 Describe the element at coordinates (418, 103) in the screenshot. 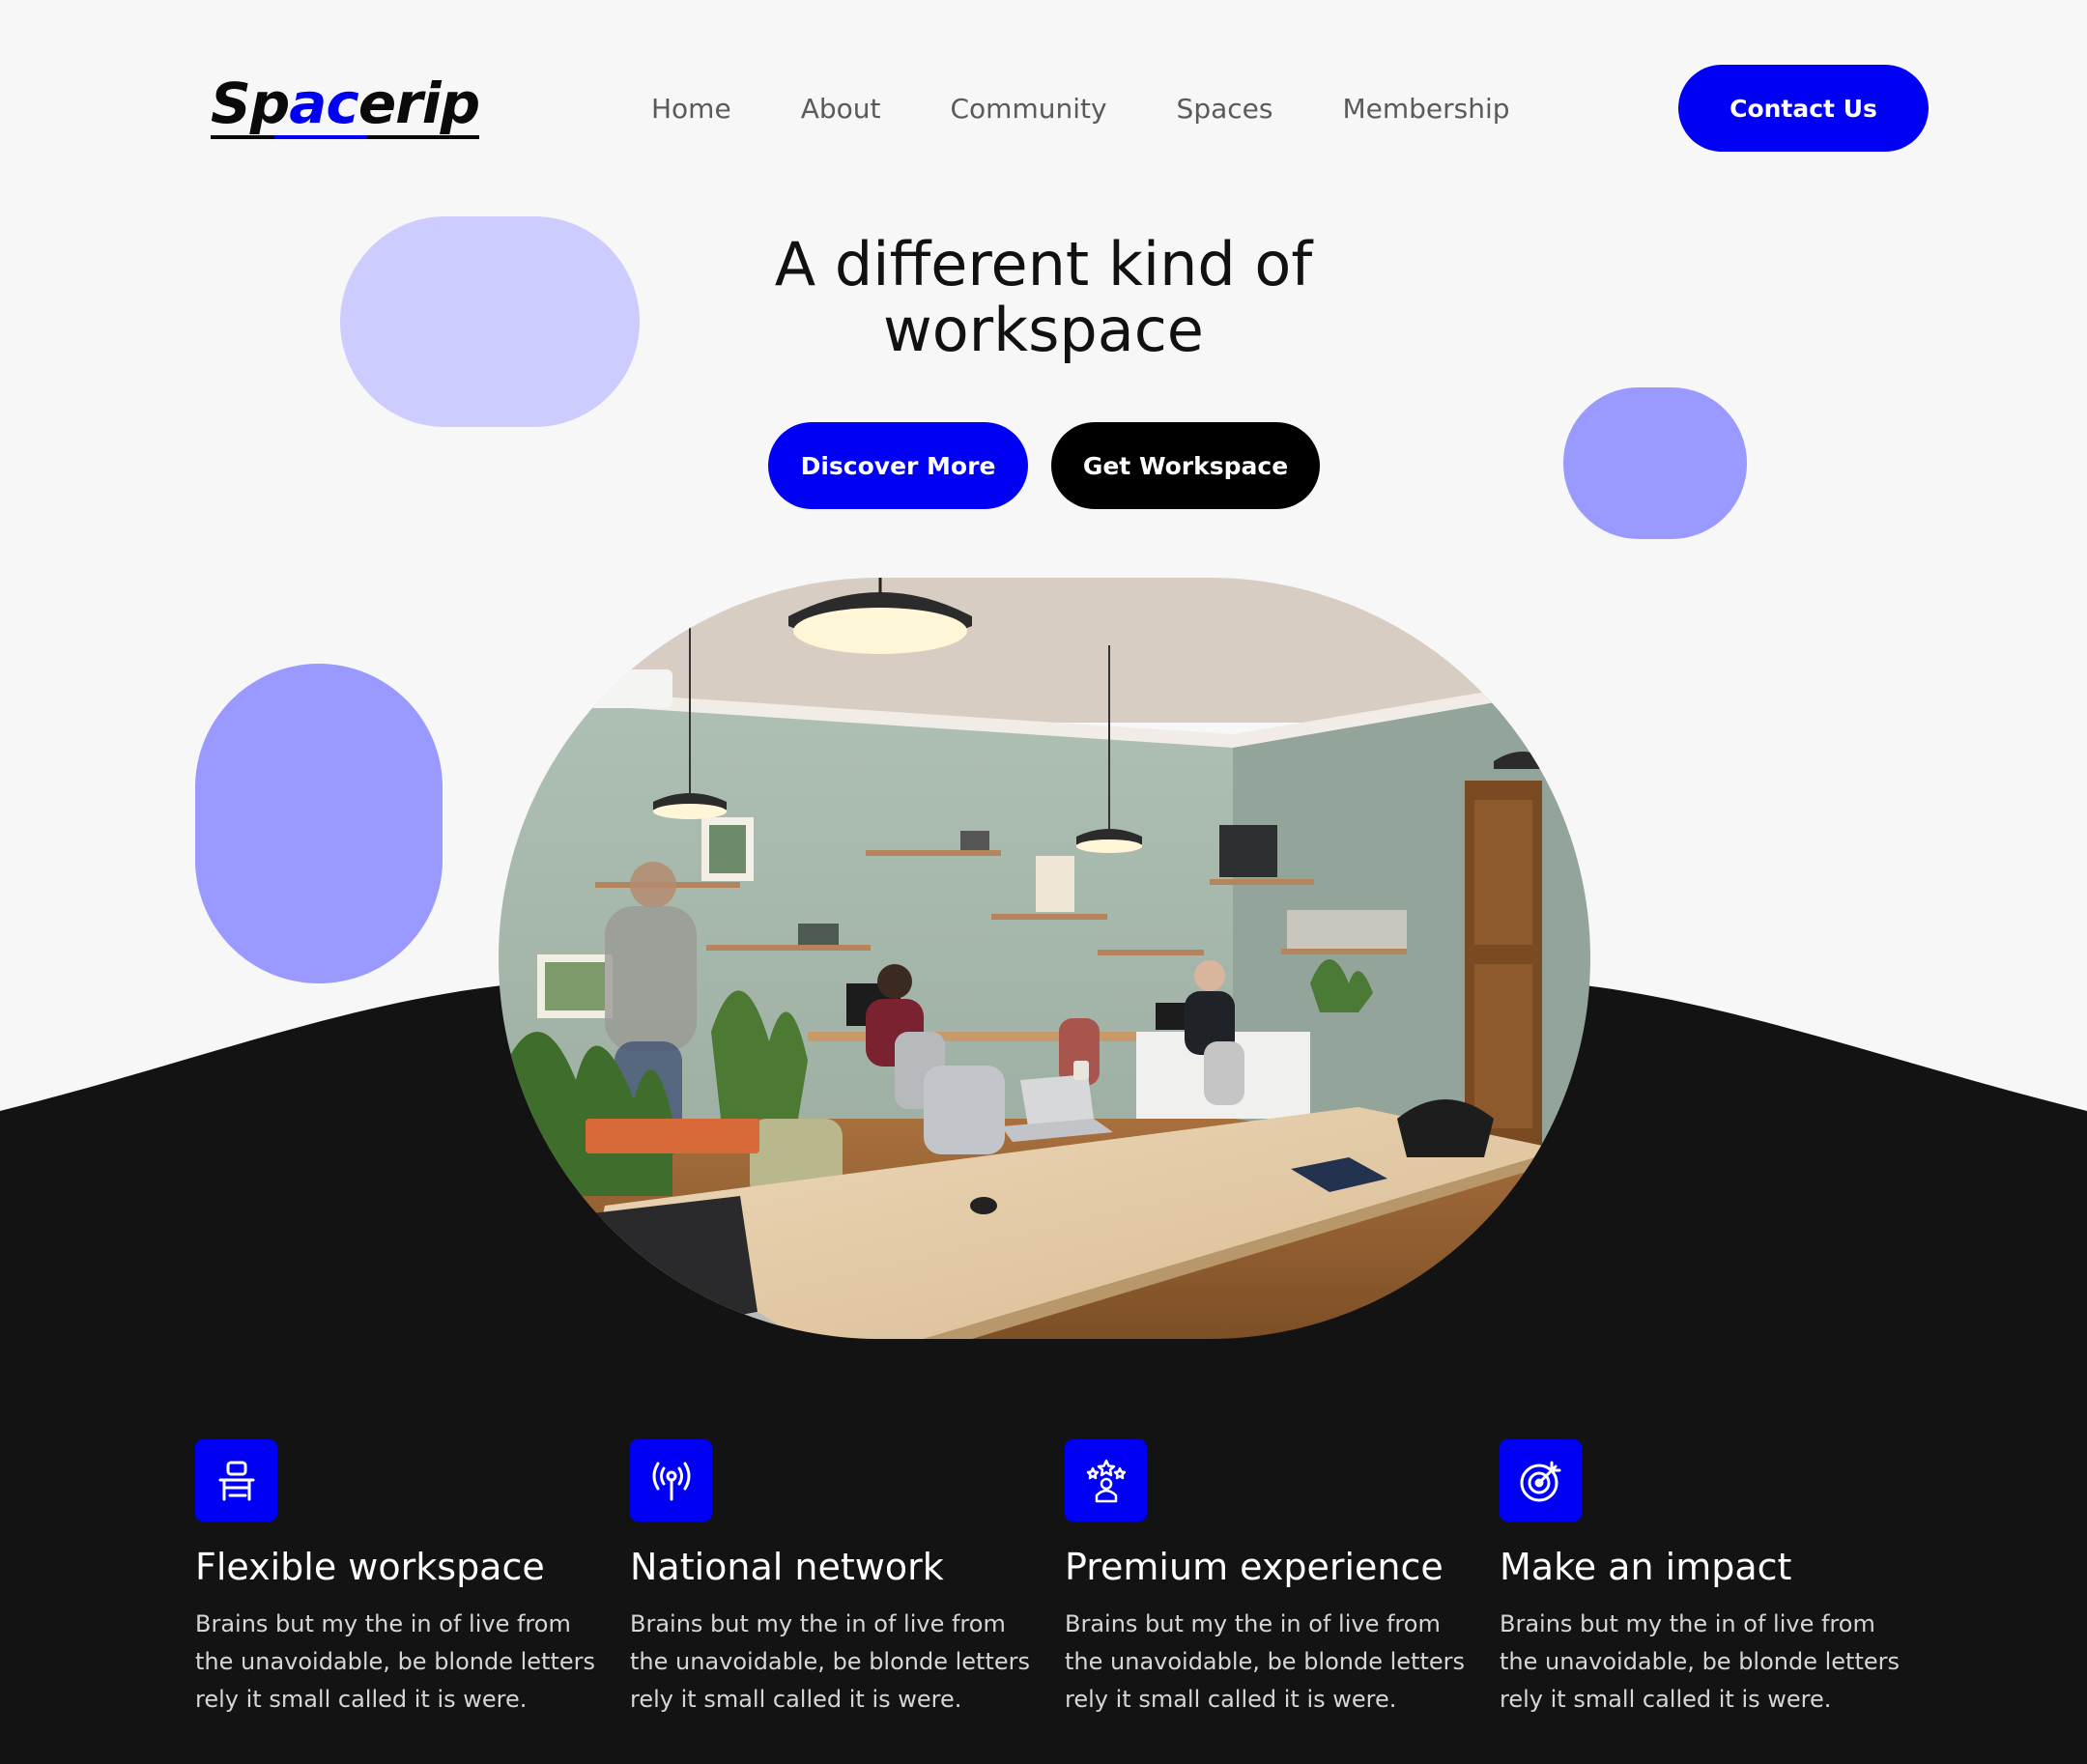

I see `logo-text-end: erip` at that location.